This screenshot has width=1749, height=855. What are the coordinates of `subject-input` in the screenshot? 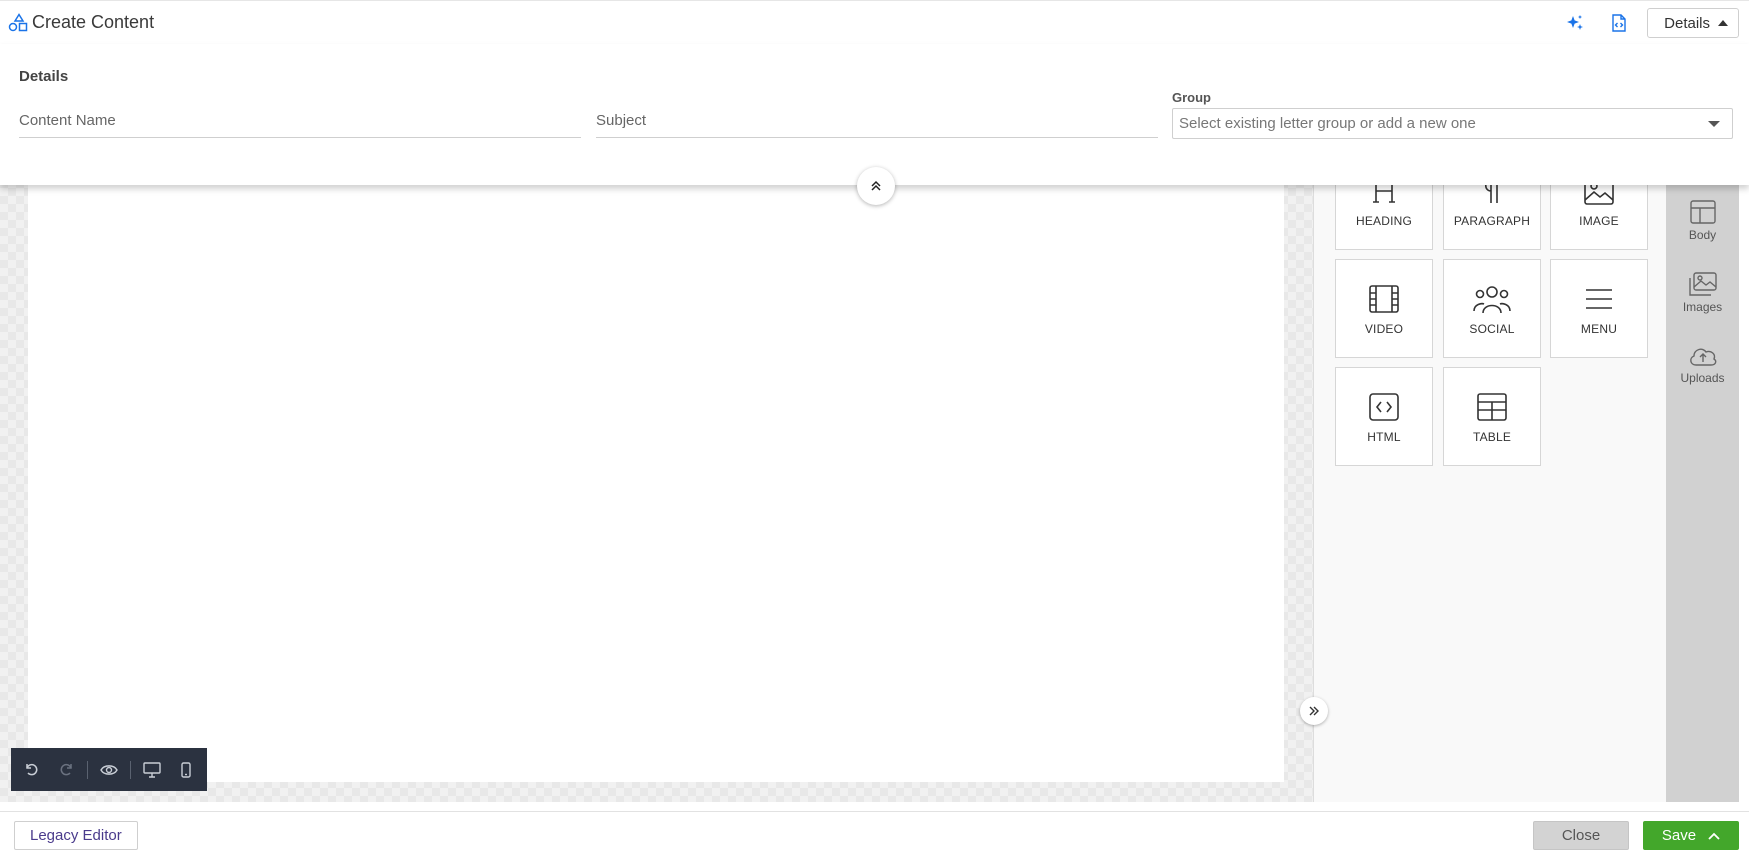 It's located at (877, 120).